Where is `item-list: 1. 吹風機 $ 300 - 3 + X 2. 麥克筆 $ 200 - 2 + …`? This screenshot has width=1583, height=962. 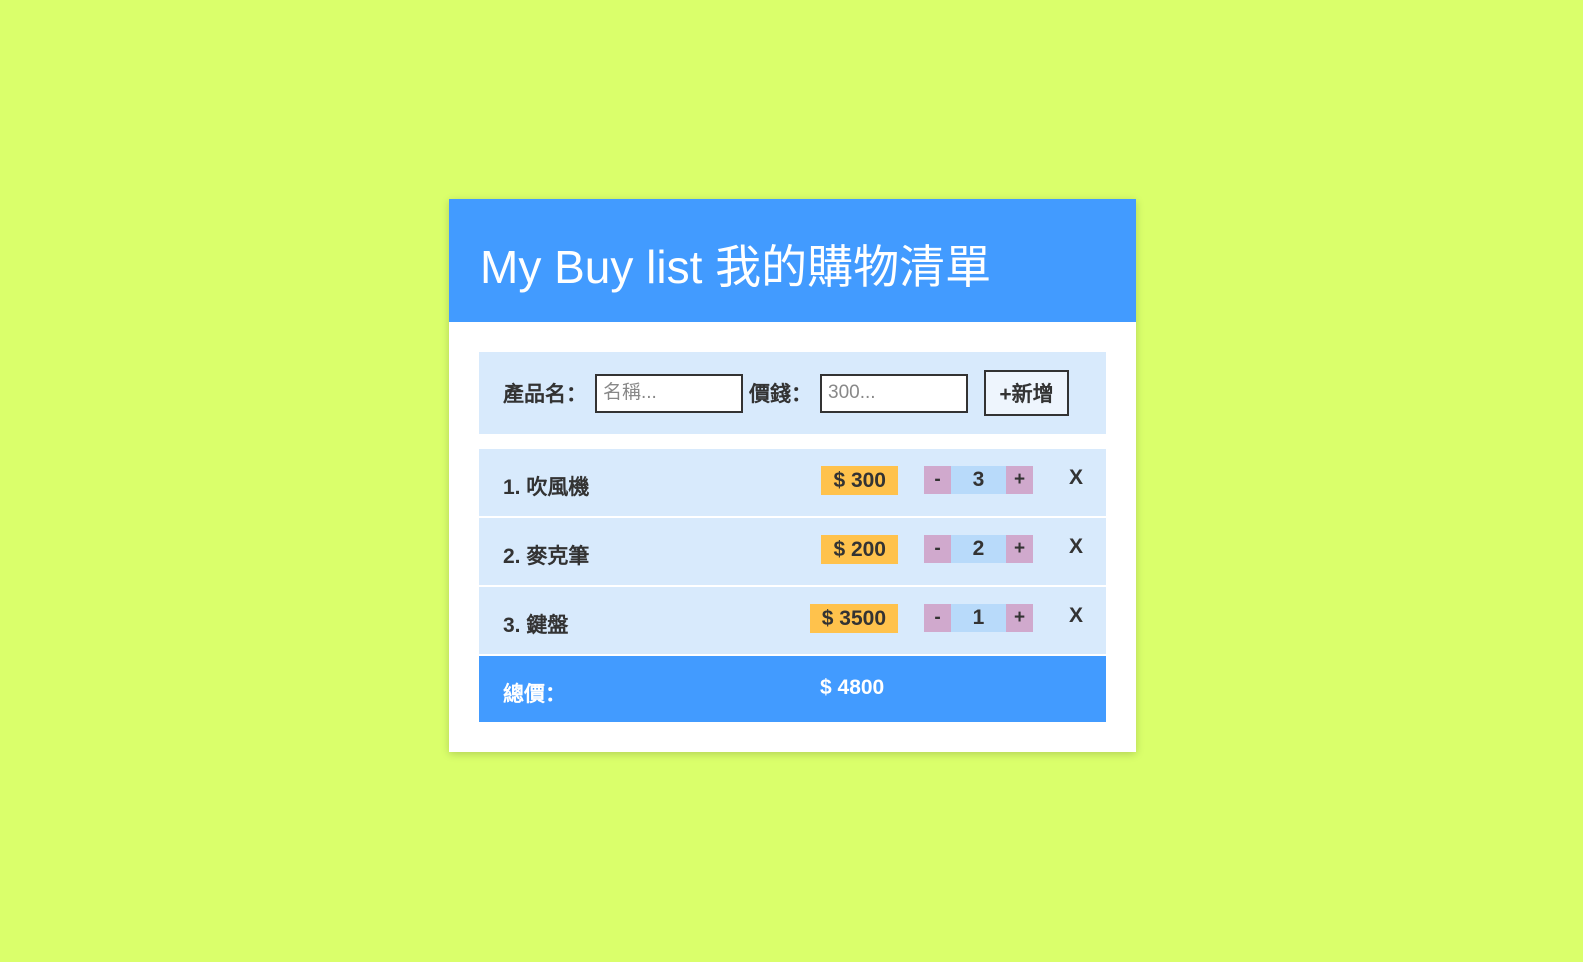 item-list: 1. 吹風機 $ 300 - 3 + X 2. 麥克筆 $ 200 - 2 + … is located at coordinates (792, 585).